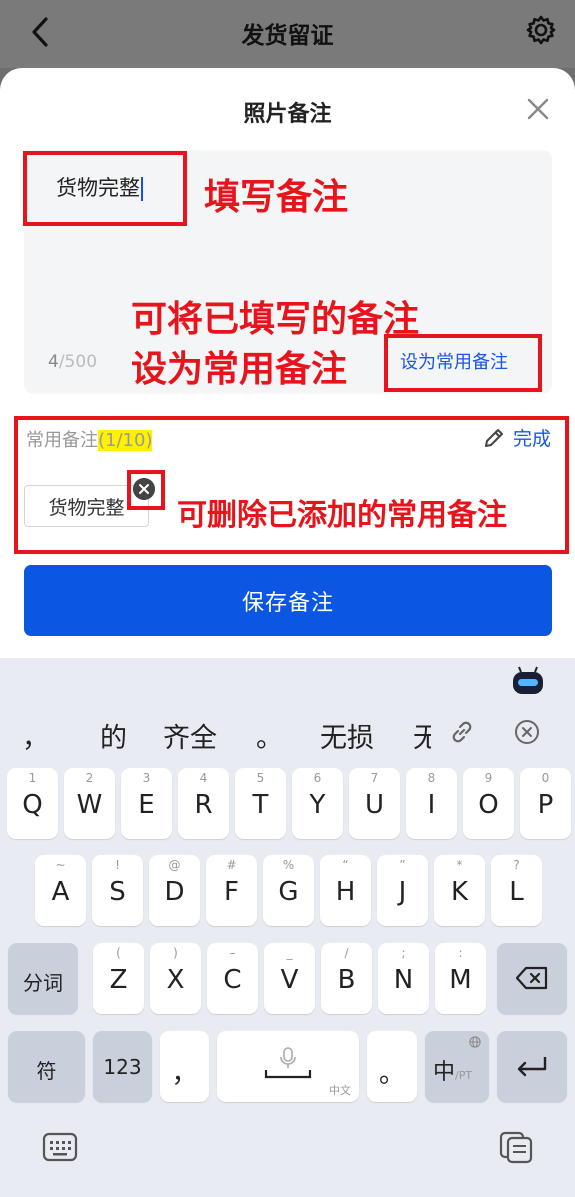 The width and height of the screenshot is (575, 1197). I want to click on period-key: 。, so click(392, 1066).